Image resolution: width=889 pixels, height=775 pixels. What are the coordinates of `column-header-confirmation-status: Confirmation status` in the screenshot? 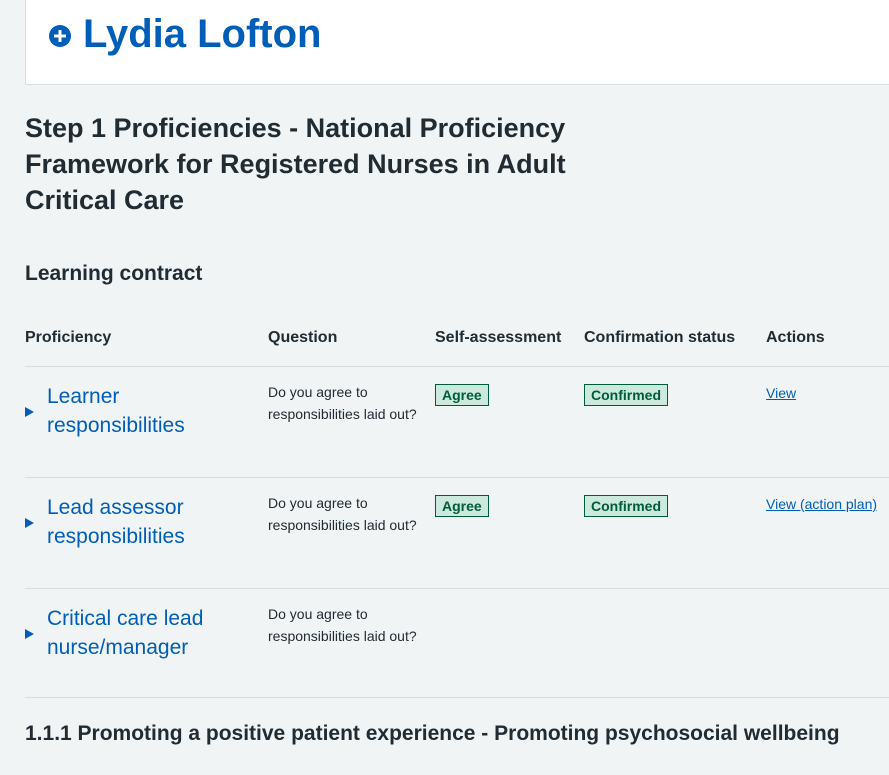 It's located at (660, 337).